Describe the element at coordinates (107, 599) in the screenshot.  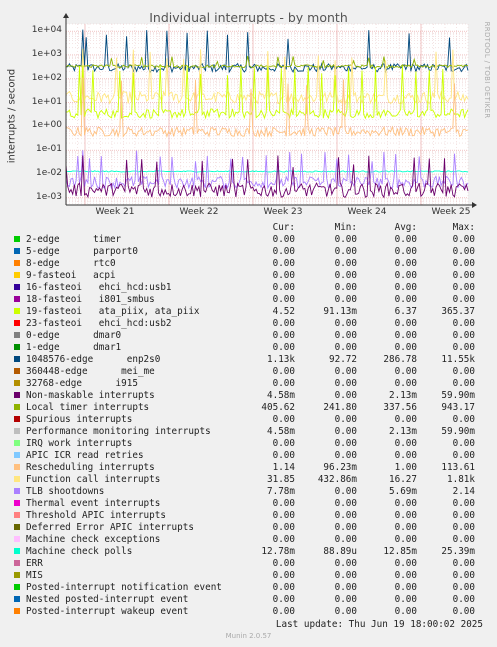
I see `legend-label: Nested posted-interrupt event` at that location.